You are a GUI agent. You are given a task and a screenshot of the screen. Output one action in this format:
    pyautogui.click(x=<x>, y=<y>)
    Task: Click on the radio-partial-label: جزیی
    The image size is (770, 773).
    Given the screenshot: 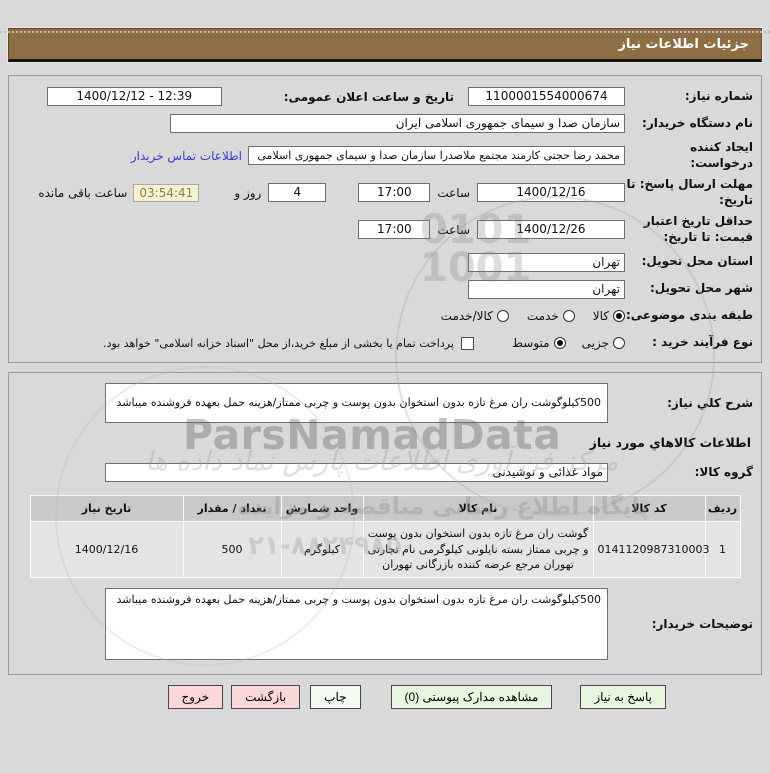 What is the action you would take?
    pyautogui.click(x=595, y=343)
    